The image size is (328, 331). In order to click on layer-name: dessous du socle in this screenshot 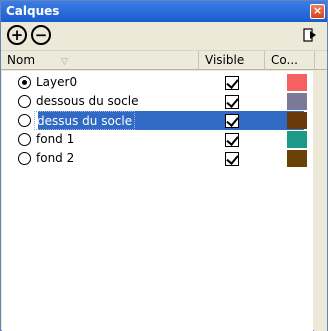, I will do `click(87, 101)`.